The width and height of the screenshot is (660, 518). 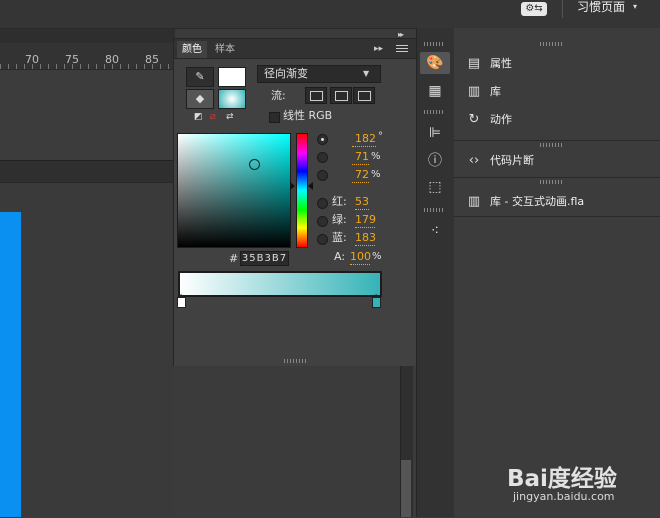 I want to click on alpha-value: 100, so click(x=360, y=257).